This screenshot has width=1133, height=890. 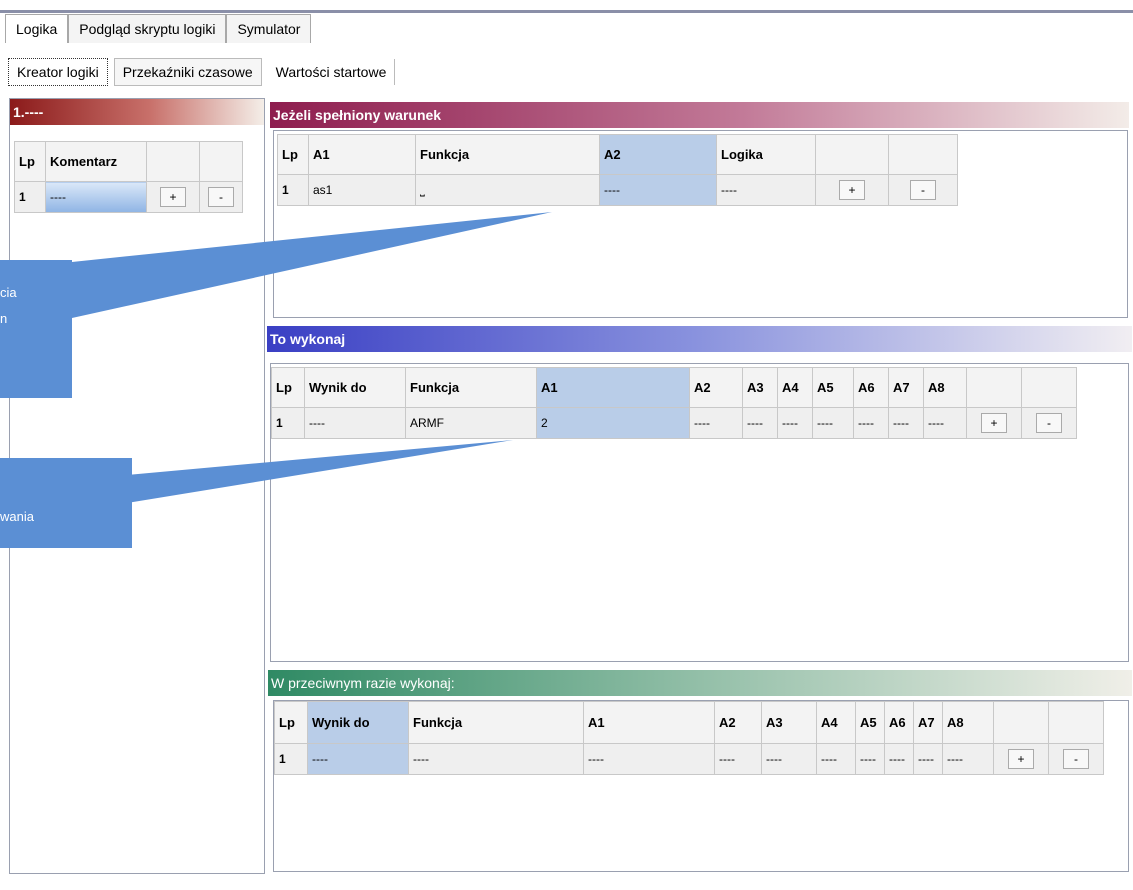 I want to click on callout-text-1a: cia, so click(x=8, y=292).